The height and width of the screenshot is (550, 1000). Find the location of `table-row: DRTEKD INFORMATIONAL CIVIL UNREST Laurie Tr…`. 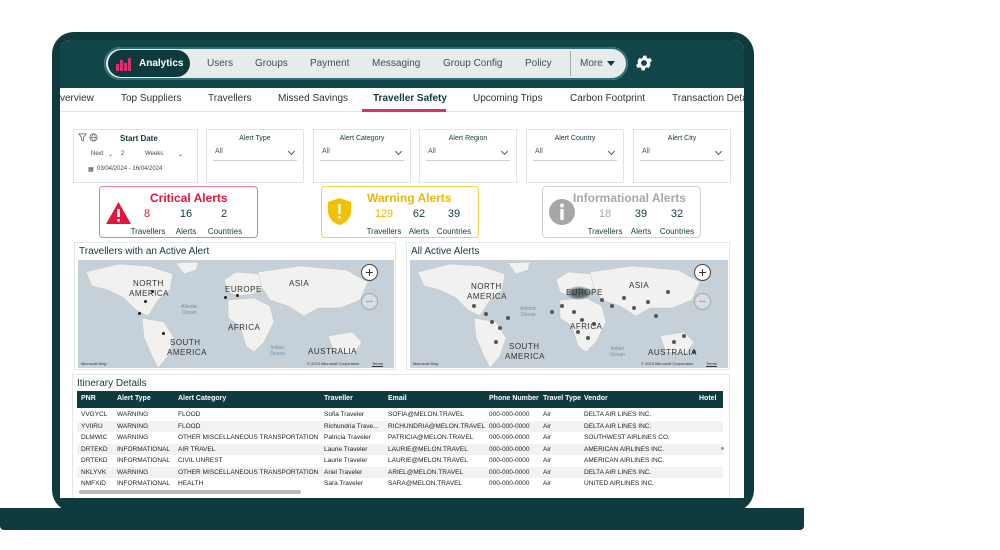

table-row: DRTEKD INFORMATIONAL CIVIL UNREST Laurie Tr… is located at coordinates (400, 461).